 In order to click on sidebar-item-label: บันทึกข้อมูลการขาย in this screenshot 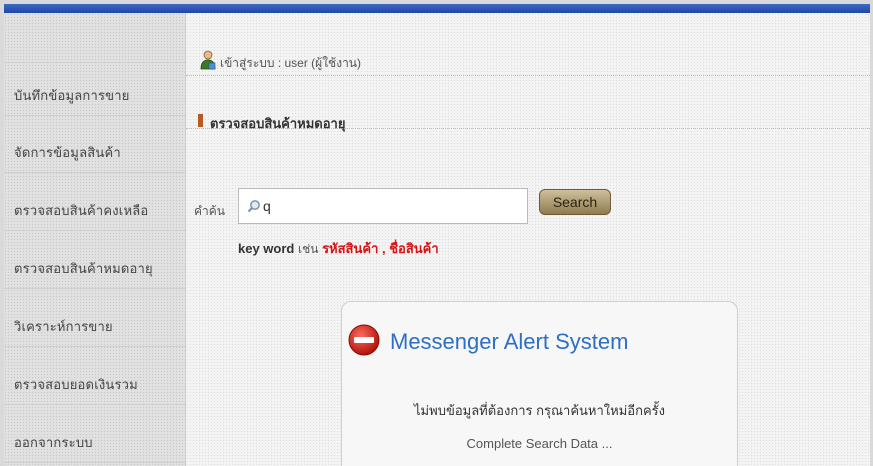, I will do `click(72, 95)`.